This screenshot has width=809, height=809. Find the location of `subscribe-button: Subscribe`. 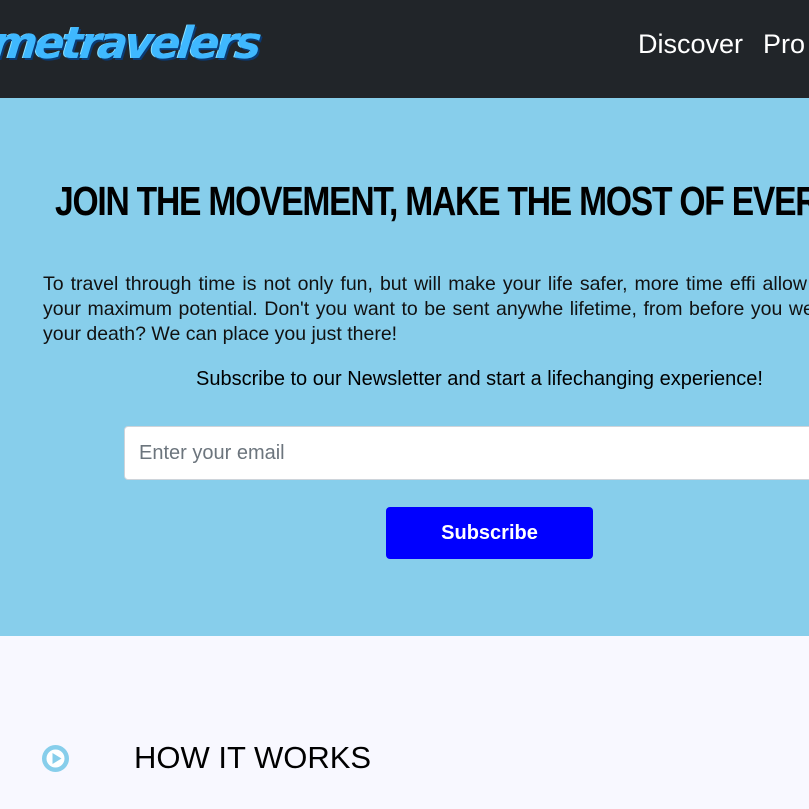

subscribe-button: Subscribe is located at coordinates (489, 533).